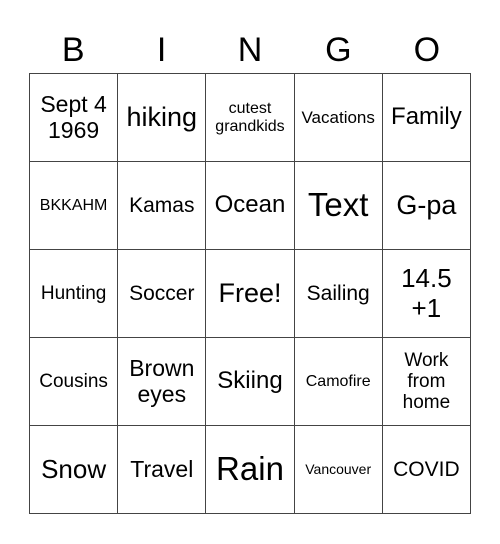 Image resolution: width=500 pixels, height=544 pixels. I want to click on bingo-cell: Kamas, so click(162, 206).